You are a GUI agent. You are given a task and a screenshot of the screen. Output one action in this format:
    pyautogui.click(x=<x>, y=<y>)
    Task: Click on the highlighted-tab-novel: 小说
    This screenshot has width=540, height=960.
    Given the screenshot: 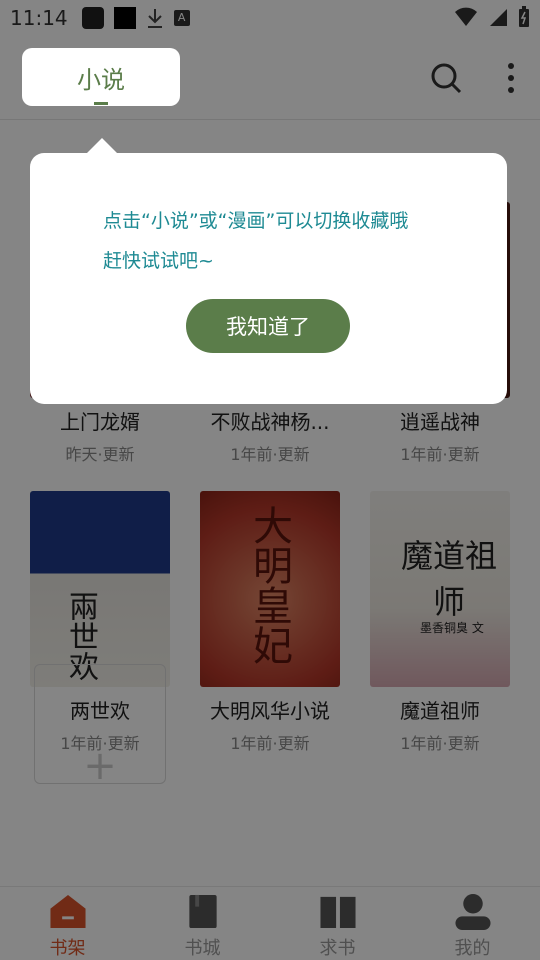 What is the action you would take?
    pyautogui.click(x=101, y=77)
    